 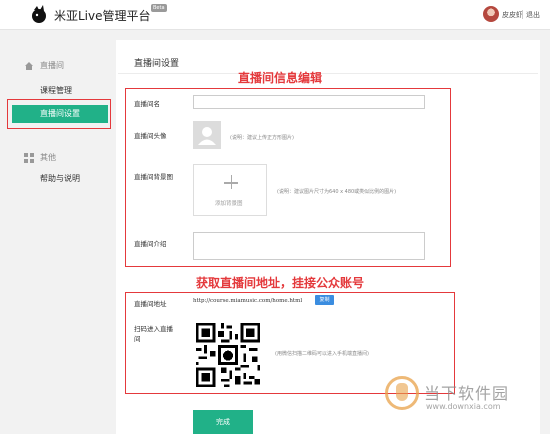 I want to click on highlight-box-sidebar, so click(x=59, y=114).